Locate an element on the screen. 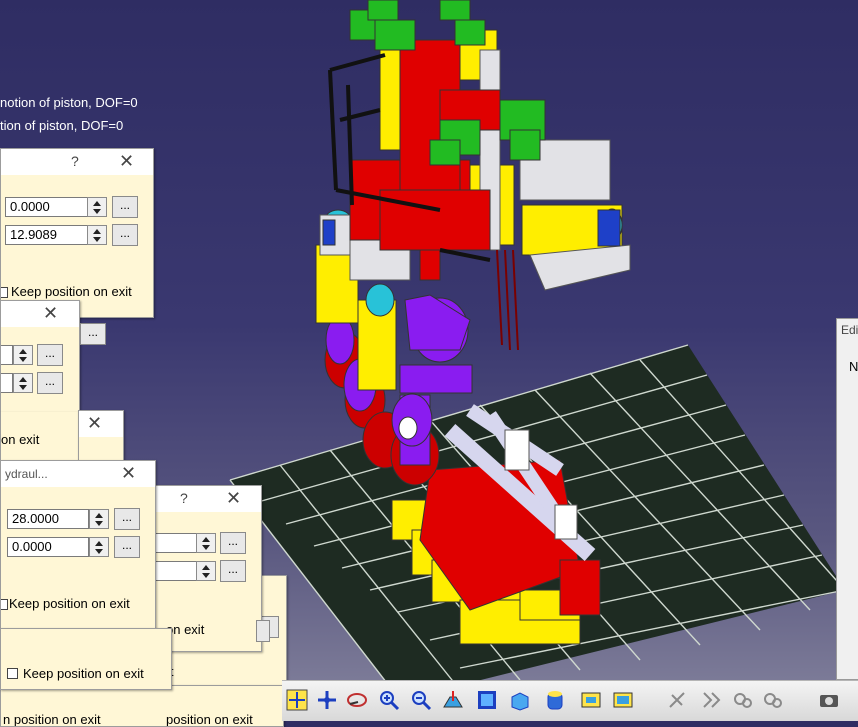 The height and width of the screenshot is (727, 858). edges-icon is located at coordinates (555, 700).